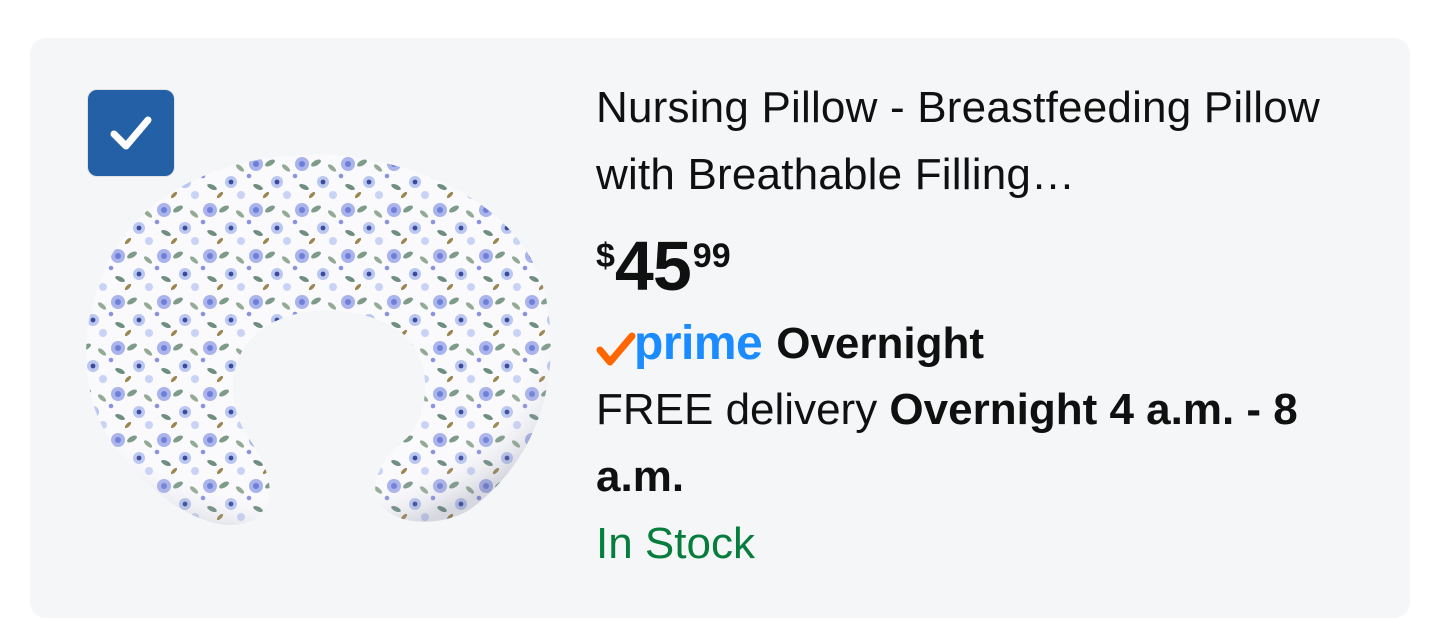 The width and height of the screenshot is (1440, 618). What do you see at coordinates (616, 349) in the screenshot?
I see `prime-check-icon` at bounding box center [616, 349].